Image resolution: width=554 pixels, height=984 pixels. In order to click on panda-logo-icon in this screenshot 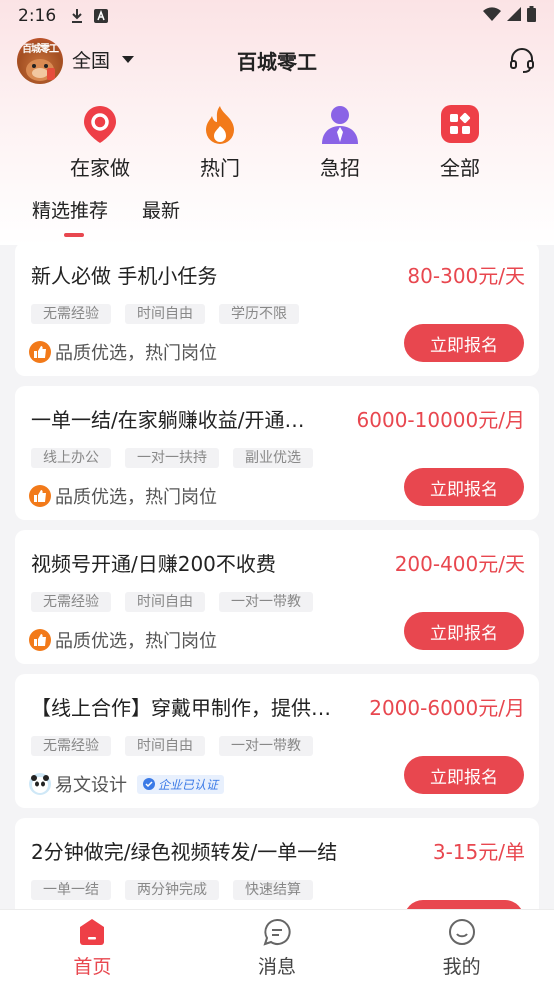, I will do `click(40, 784)`.